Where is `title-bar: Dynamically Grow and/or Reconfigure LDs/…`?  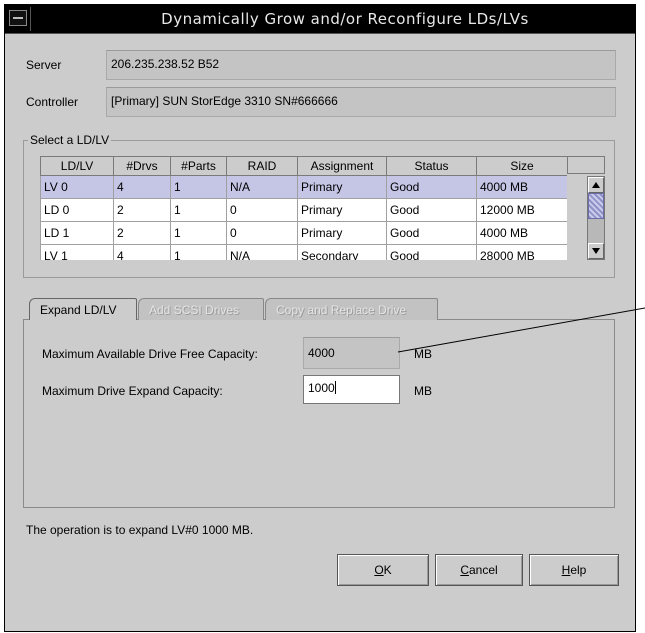
title-bar: Dynamically Grow and/or Reconfigure LDs/… is located at coordinates (320, 19).